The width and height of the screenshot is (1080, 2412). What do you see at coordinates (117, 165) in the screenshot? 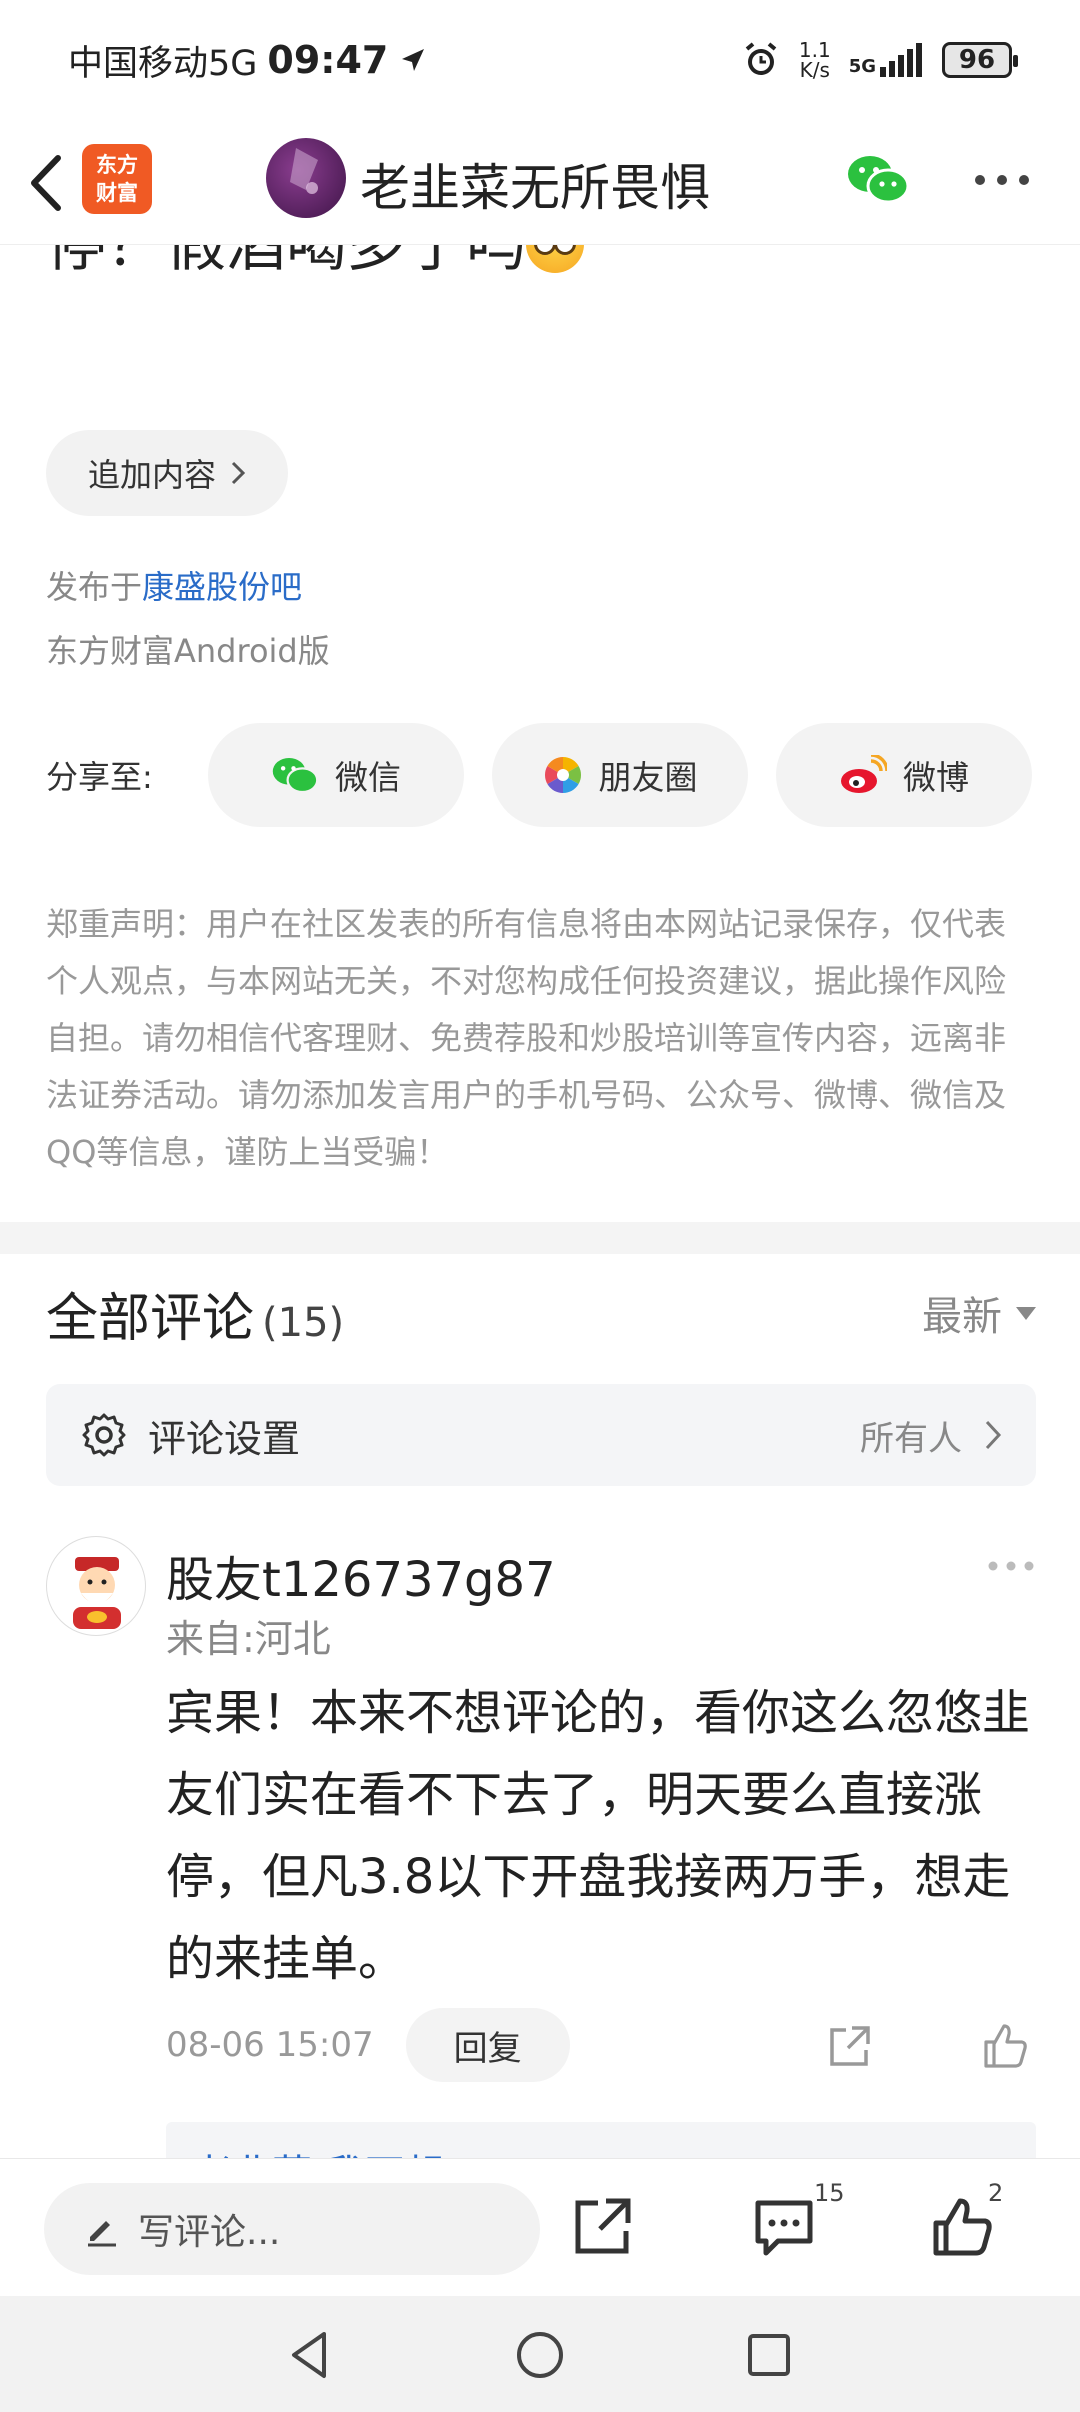
I see `app-logo-line1: 东方` at bounding box center [117, 165].